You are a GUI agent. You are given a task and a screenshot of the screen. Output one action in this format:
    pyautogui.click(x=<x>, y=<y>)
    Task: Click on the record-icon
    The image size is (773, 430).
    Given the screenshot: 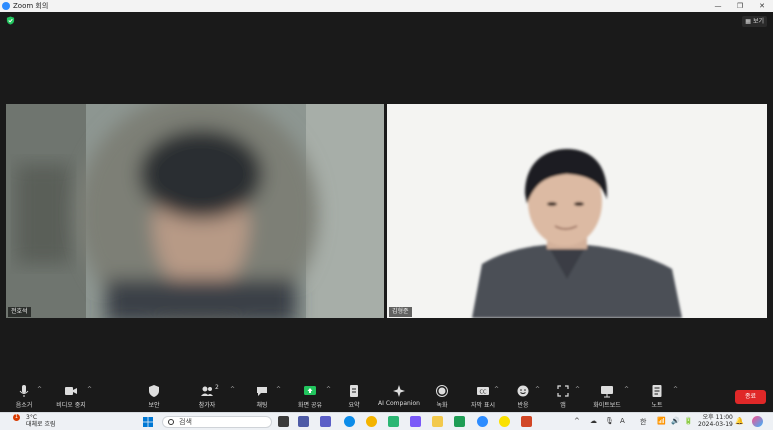 What is the action you would take?
    pyautogui.click(x=442, y=391)
    